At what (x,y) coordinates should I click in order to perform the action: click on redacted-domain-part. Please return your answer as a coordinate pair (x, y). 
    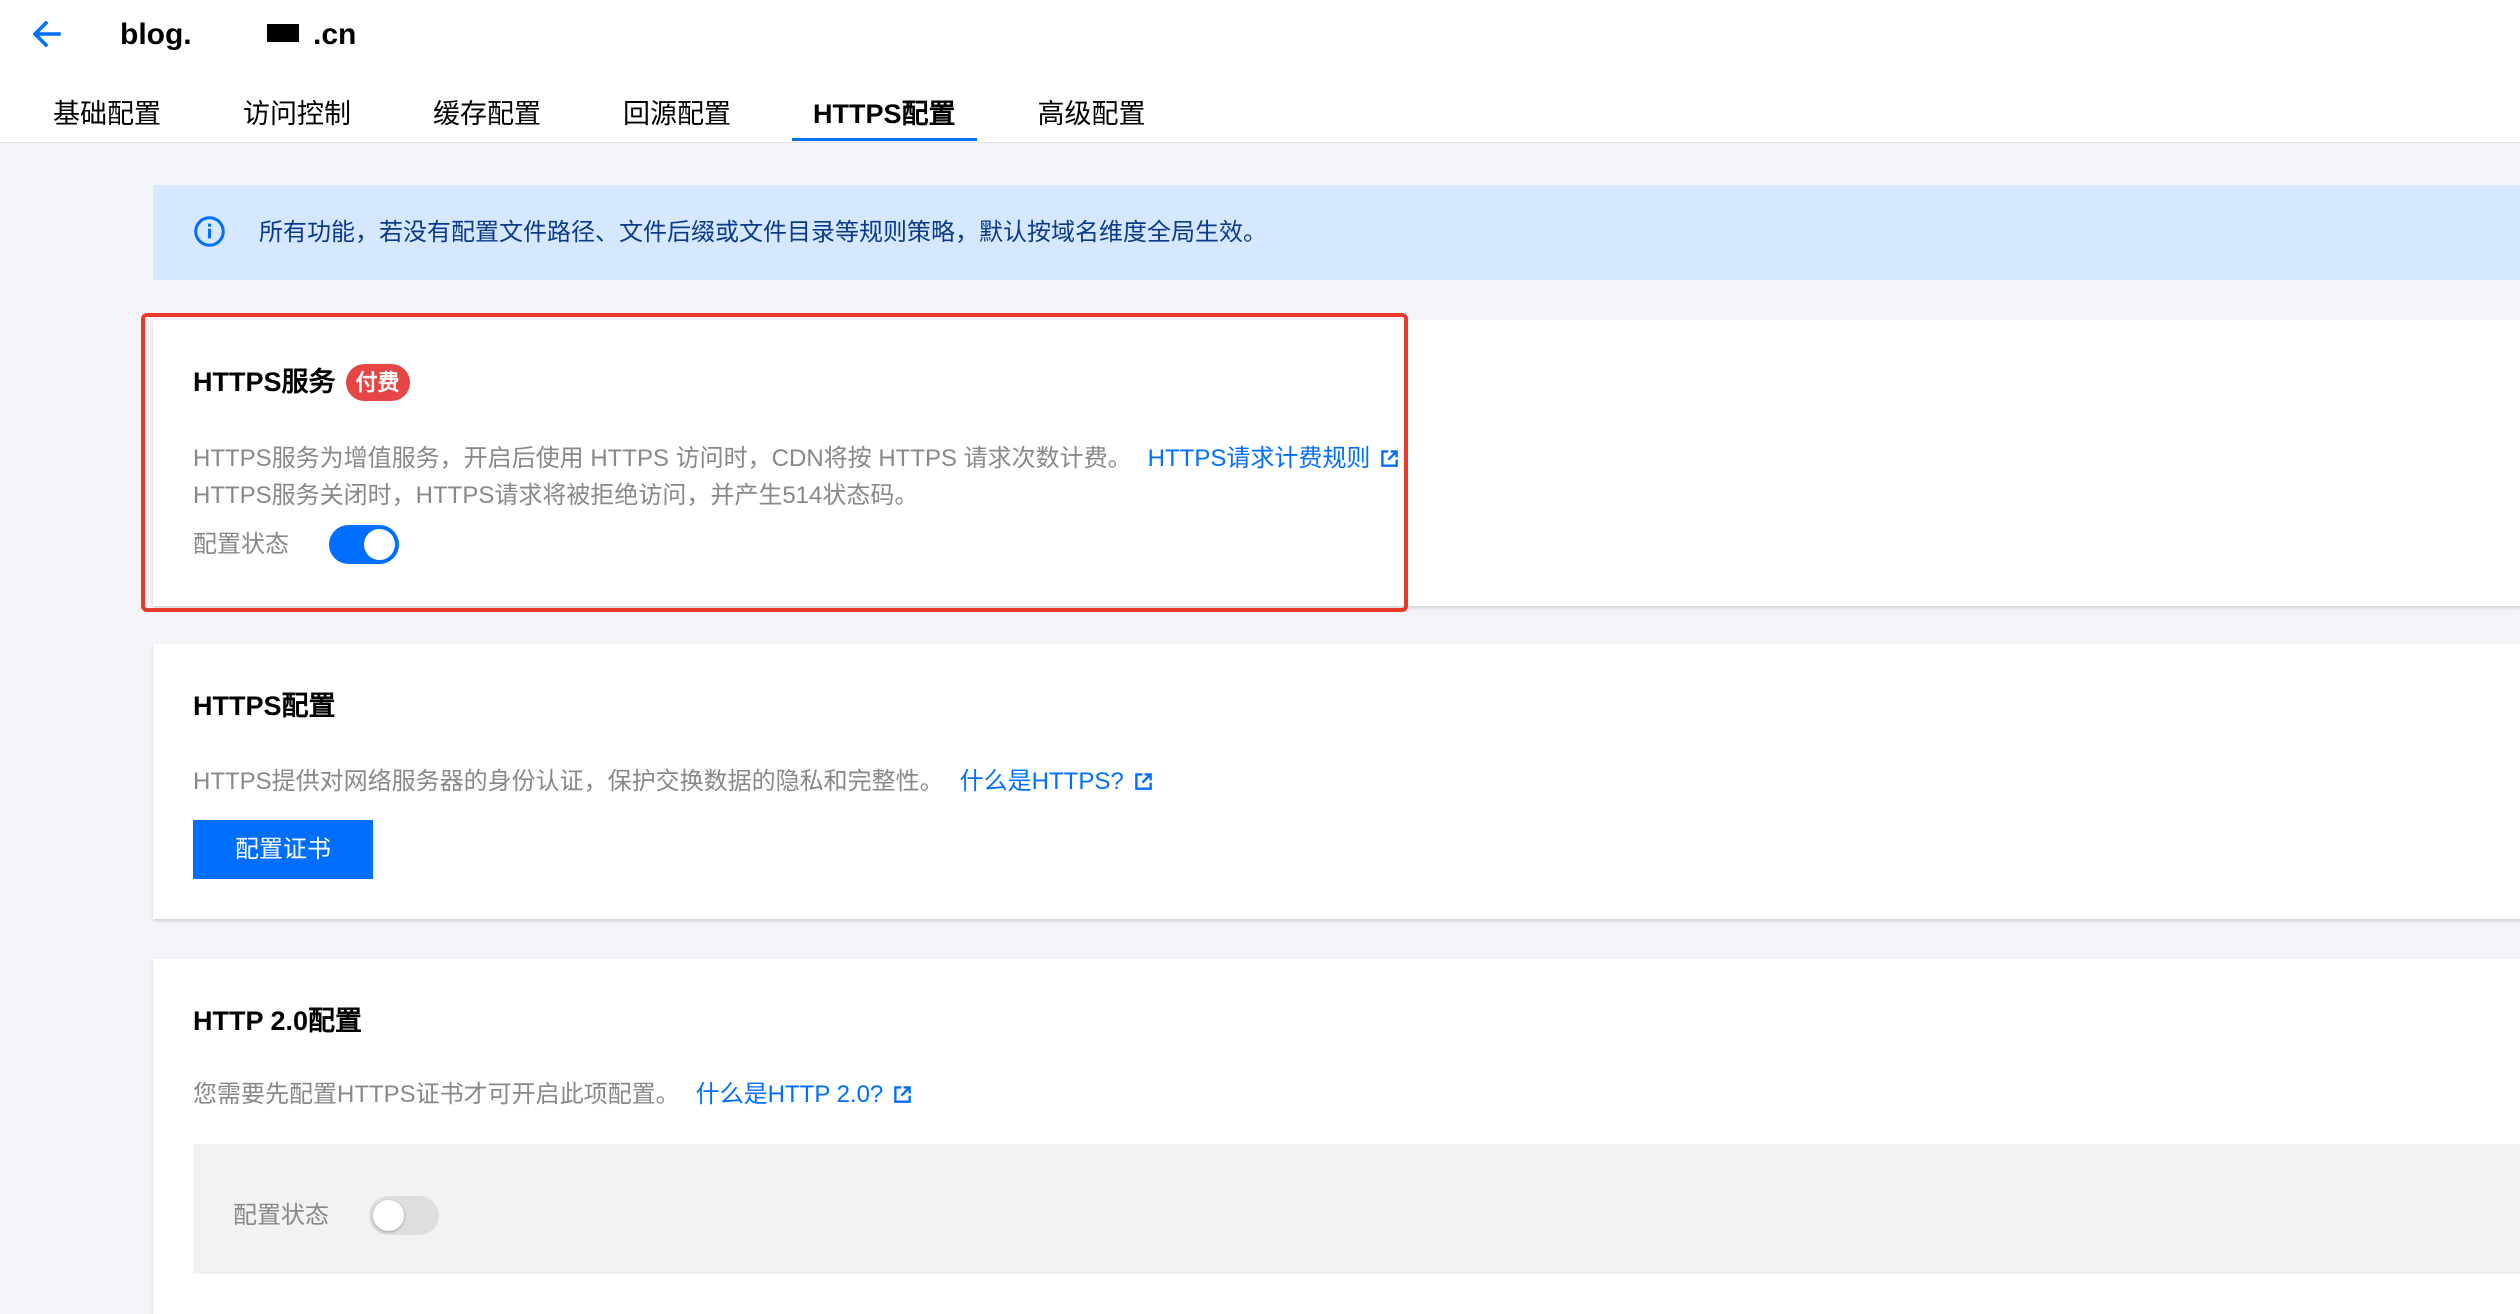
    Looking at the image, I should click on (283, 33).